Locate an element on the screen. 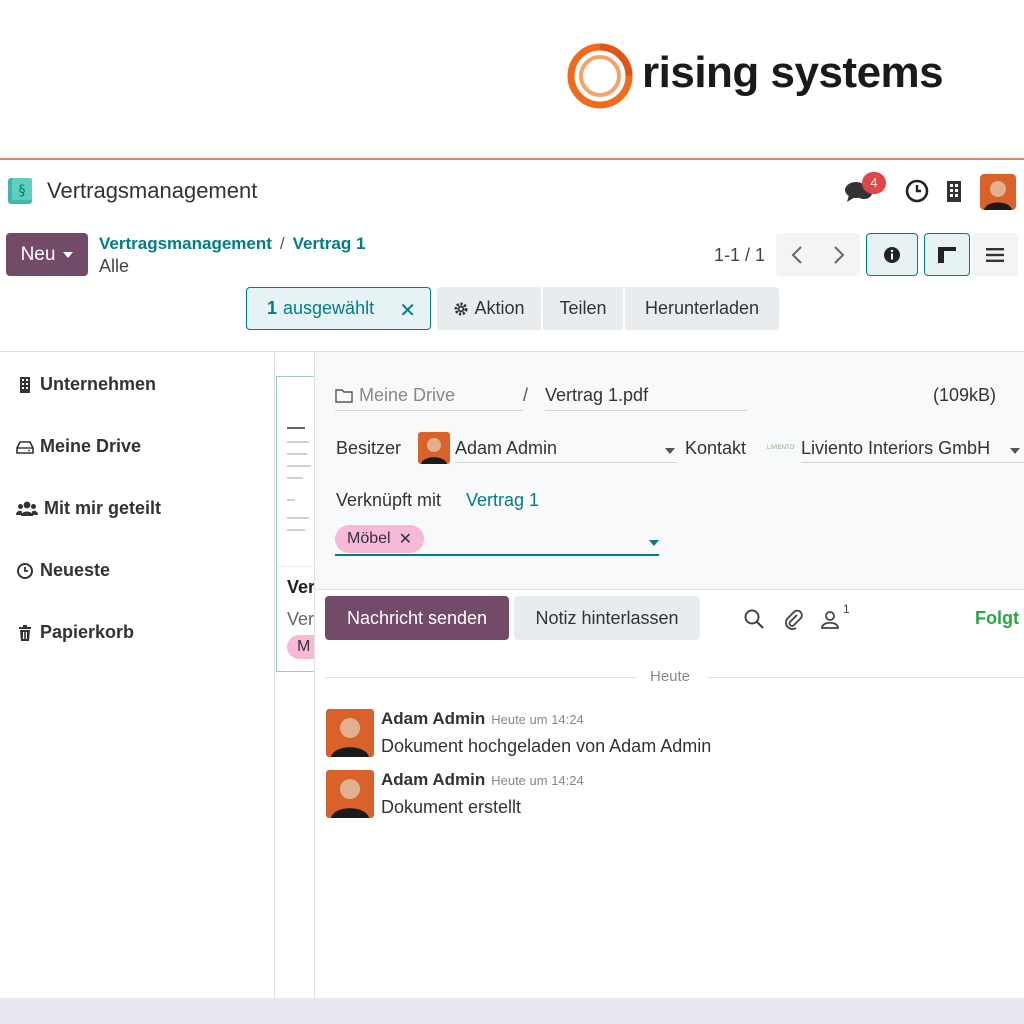  sidebar-item-neueste: Neueste is located at coordinates (63, 570).